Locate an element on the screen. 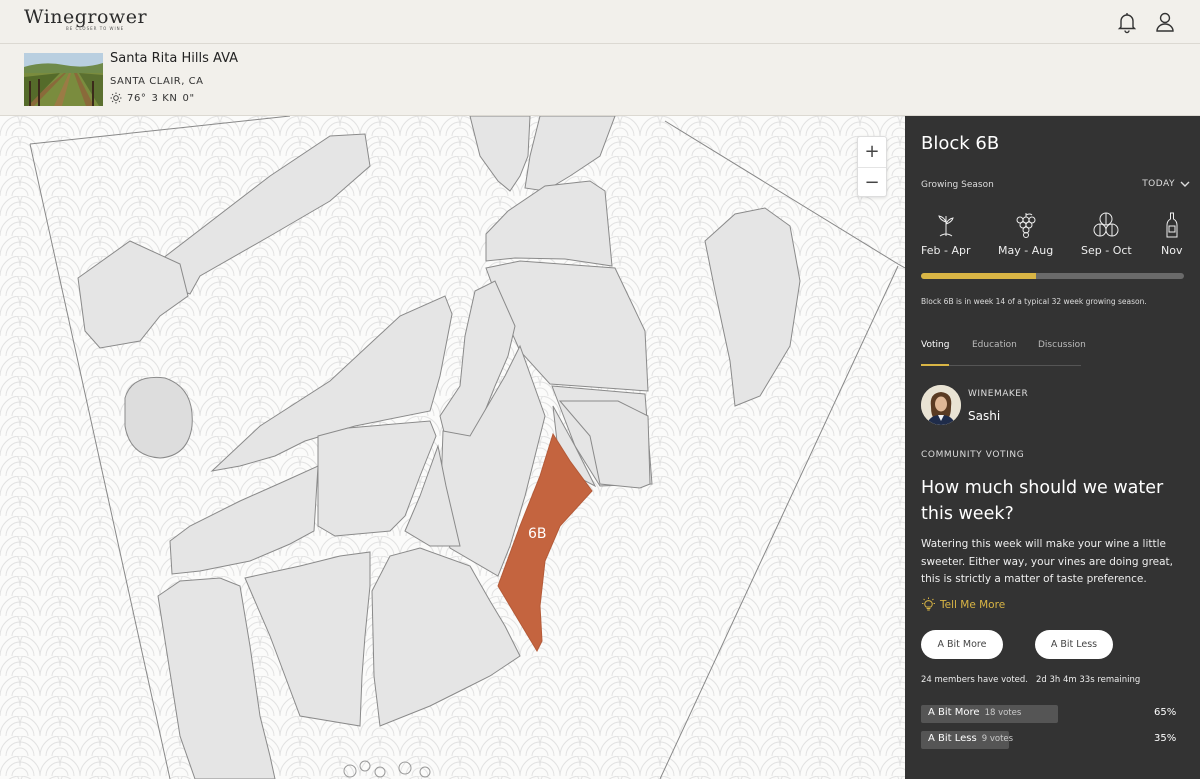 The image size is (1200, 779). location-title: Santa Rita Hills AVA is located at coordinates (174, 58).